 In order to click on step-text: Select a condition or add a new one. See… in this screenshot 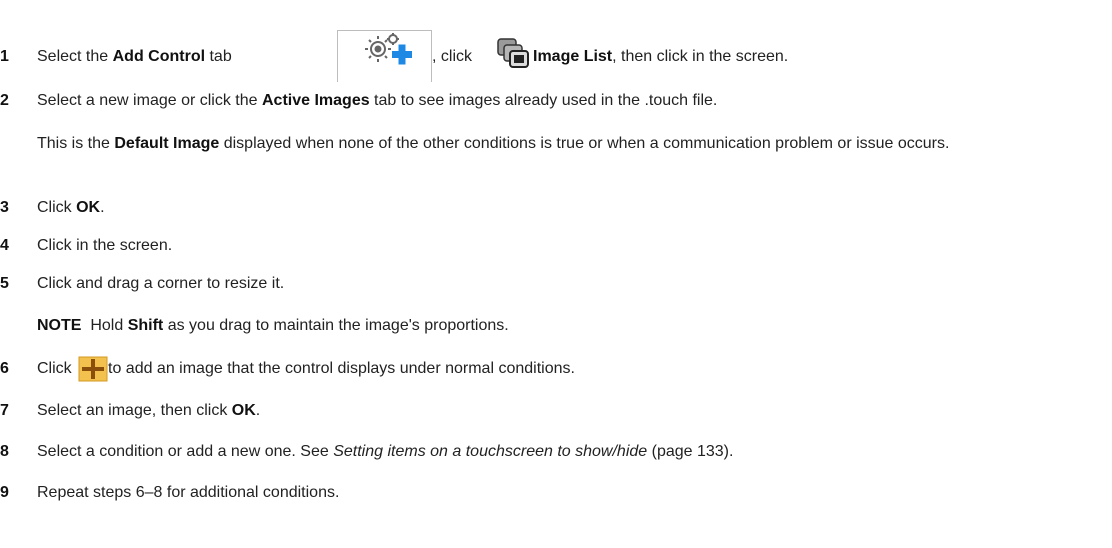, I will do `click(385, 452)`.